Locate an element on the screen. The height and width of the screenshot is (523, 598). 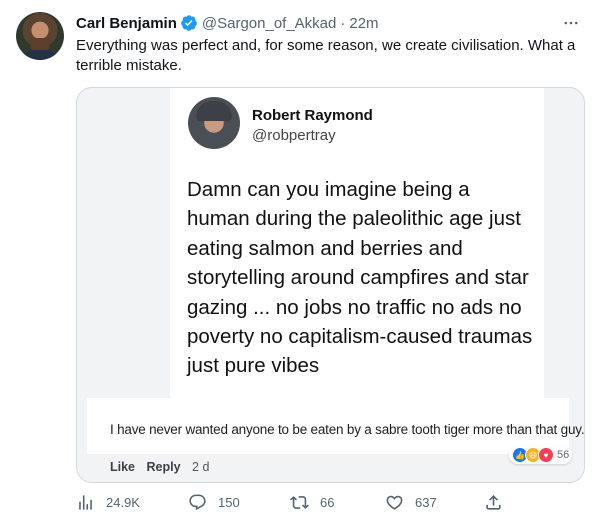
verified-badge-icon is located at coordinates (189, 23).